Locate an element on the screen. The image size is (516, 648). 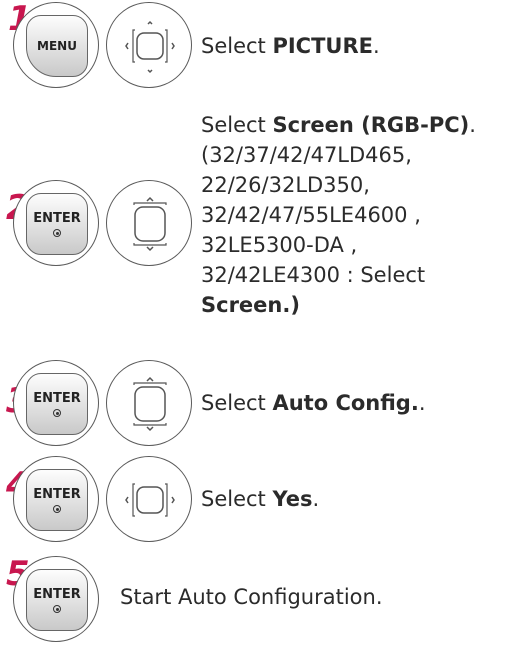
menu-item-screen: Screen.) is located at coordinates (250, 305).